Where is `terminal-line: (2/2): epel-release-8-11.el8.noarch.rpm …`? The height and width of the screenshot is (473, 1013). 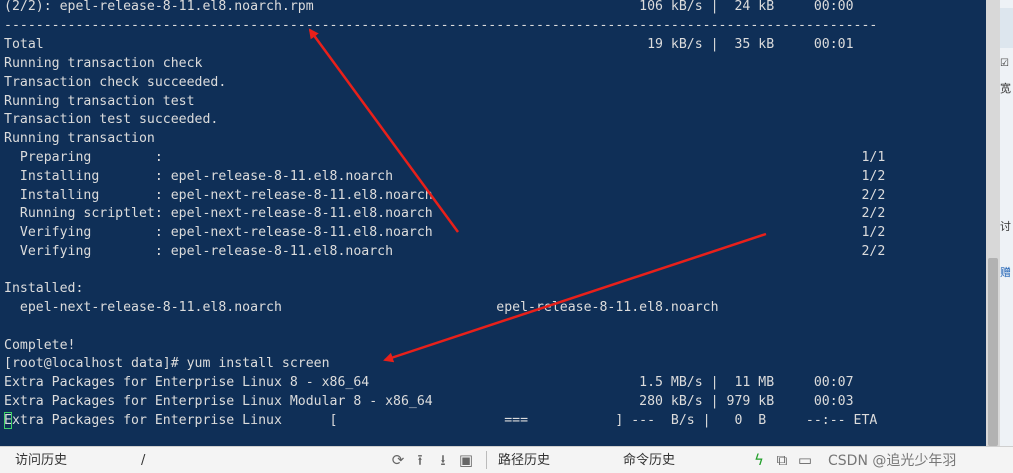 terminal-line: (2/2): epel-release-8-11.el8.noarch.rpm … is located at coordinates (429, 7).